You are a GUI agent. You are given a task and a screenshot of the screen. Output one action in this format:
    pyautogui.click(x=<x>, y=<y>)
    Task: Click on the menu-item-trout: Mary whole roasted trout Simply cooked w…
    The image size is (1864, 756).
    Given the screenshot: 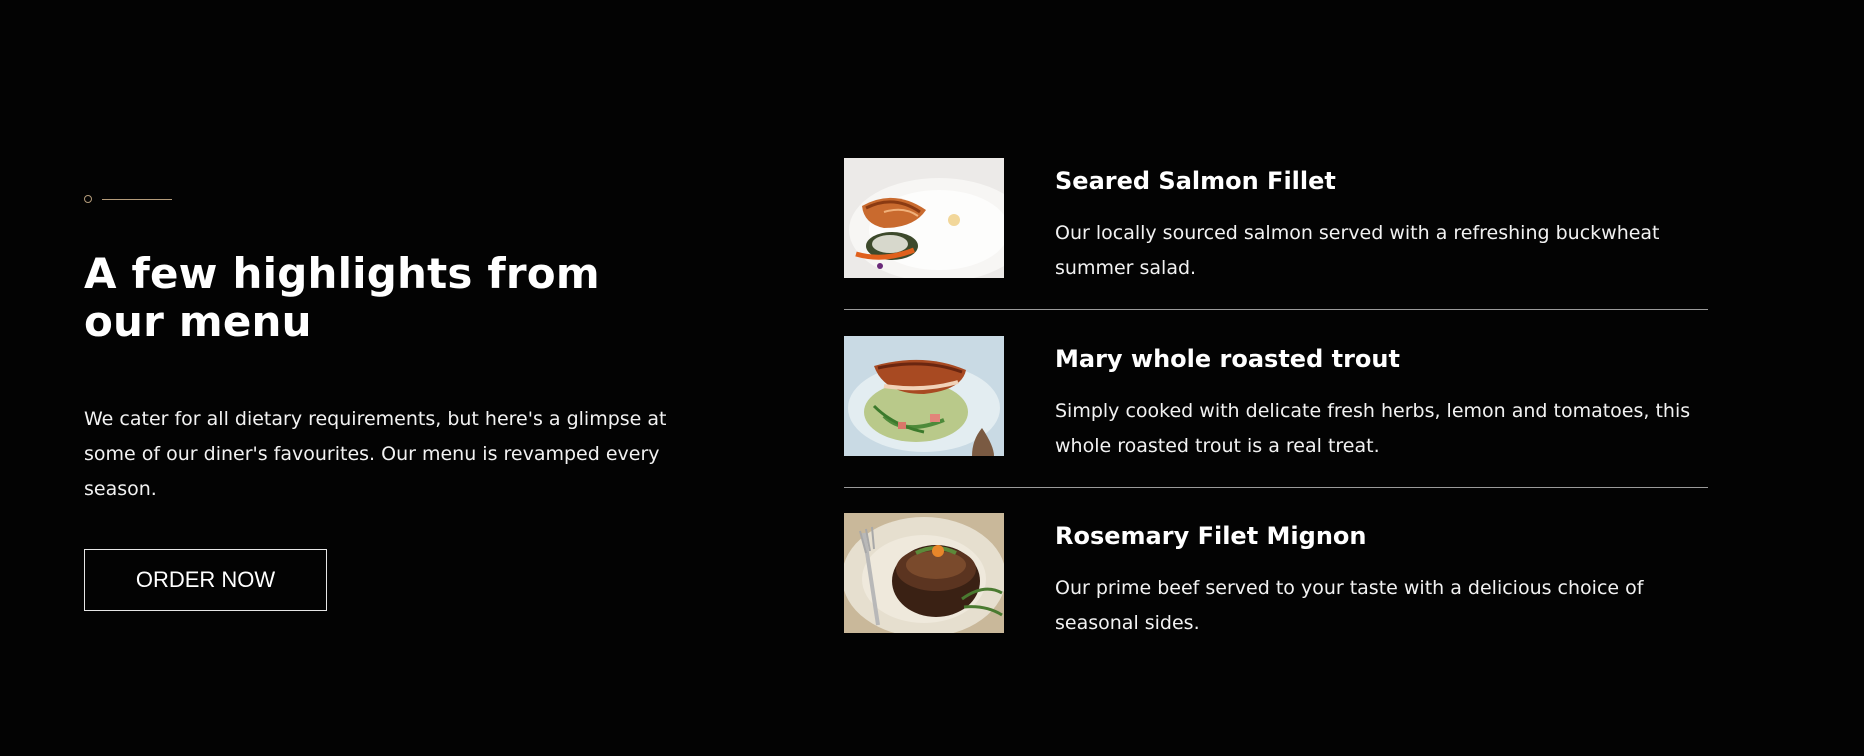 What is the action you would take?
    pyautogui.click(x=1276, y=411)
    